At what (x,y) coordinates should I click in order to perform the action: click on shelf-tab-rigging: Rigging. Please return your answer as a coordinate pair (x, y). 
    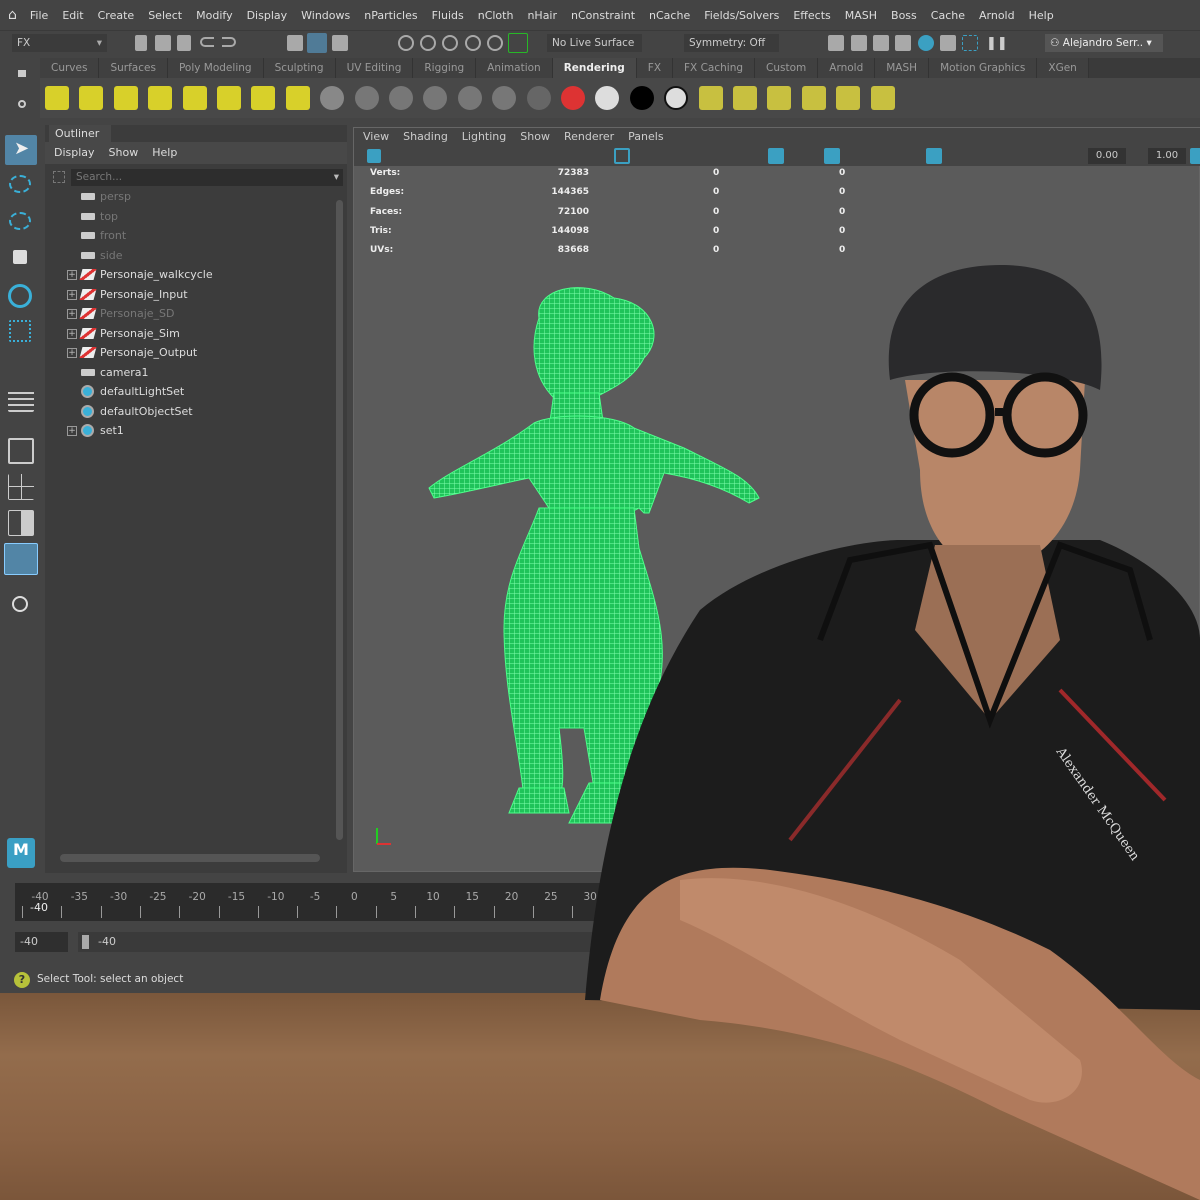
    Looking at the image, I should click on (445, 68).